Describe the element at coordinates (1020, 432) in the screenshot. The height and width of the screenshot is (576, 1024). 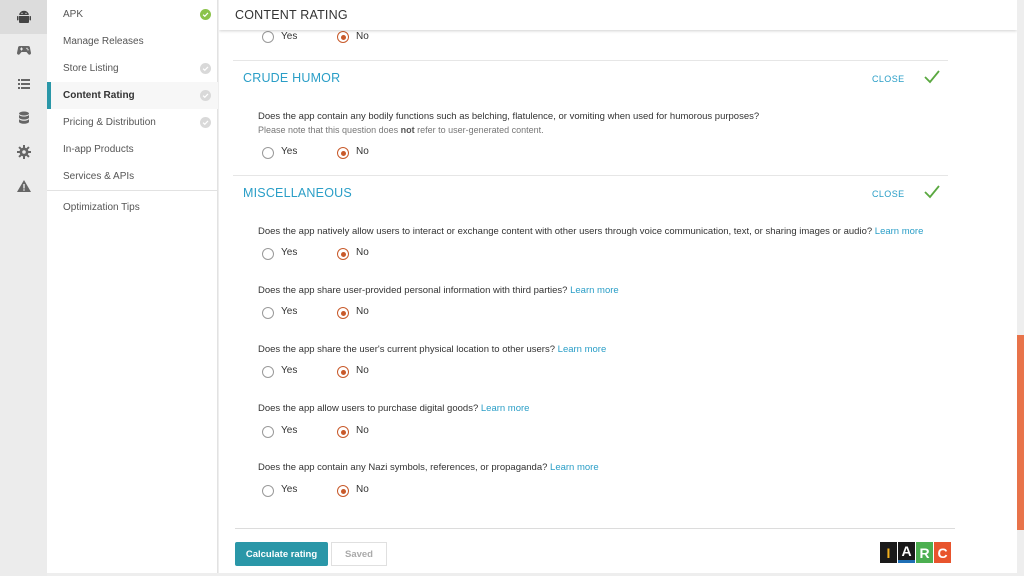
I see `scrollbar-thumb` at that location.